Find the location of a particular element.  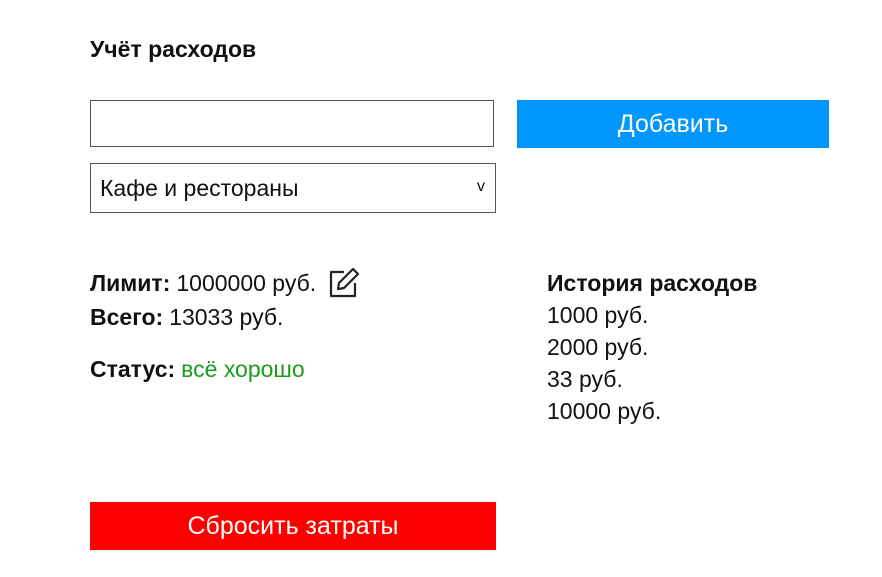

total-label: Всего: is located at coordinates (127, 317).